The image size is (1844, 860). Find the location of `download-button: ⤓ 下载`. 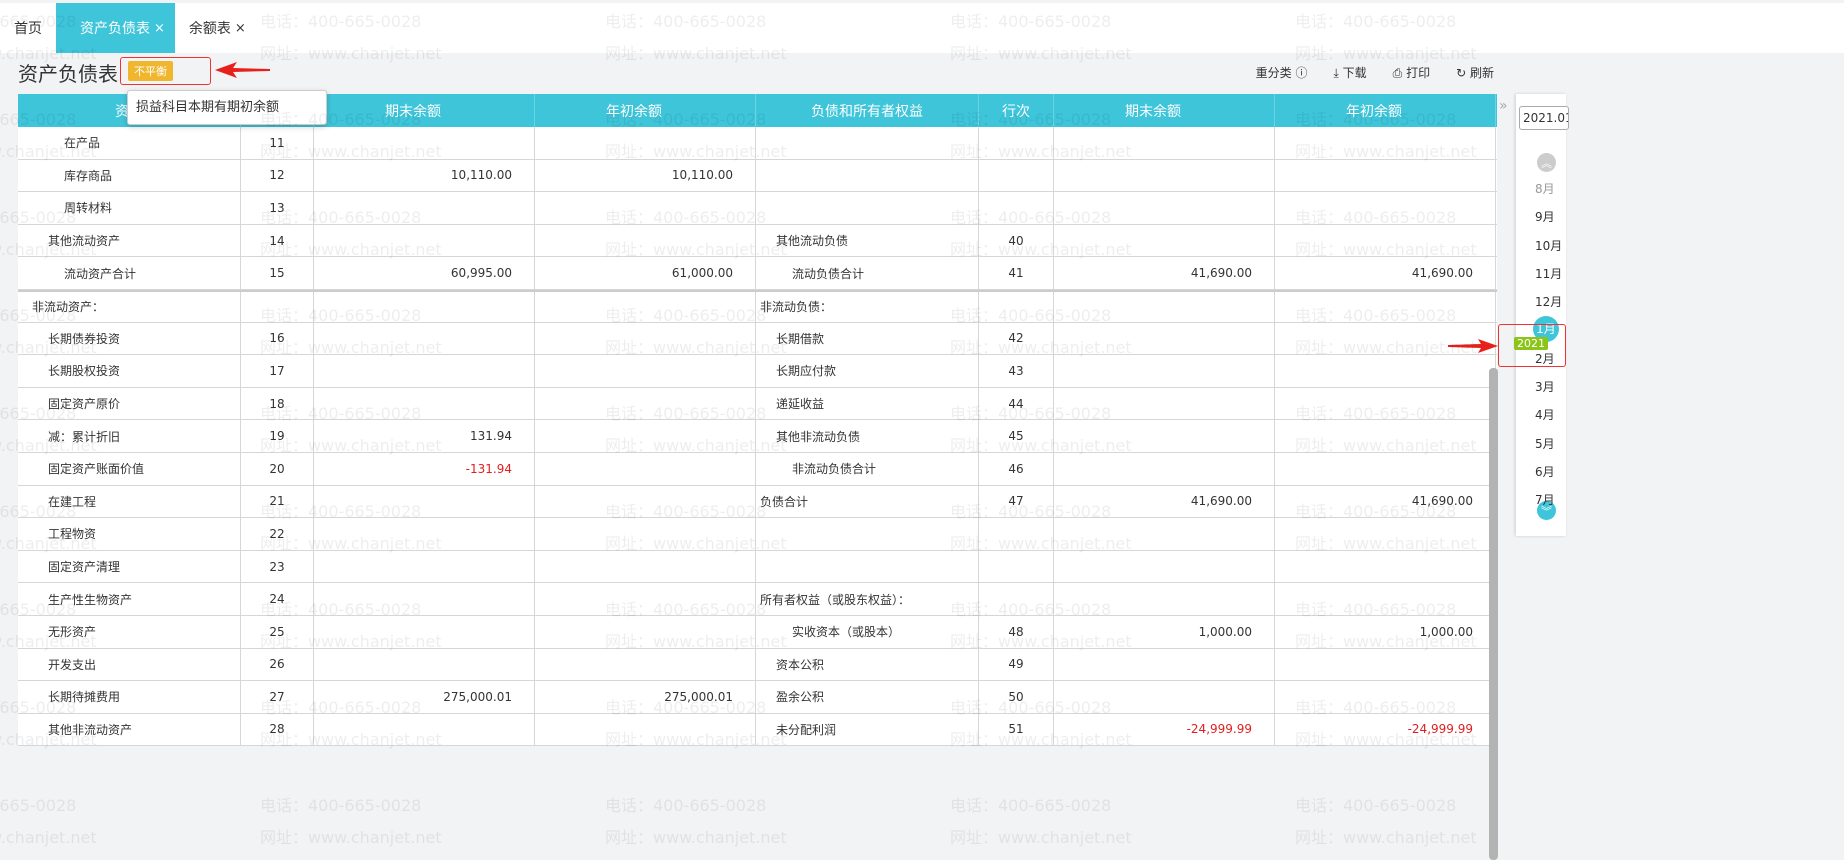

download-button: ⤓ 下载 is located at coordinates (1349, 72).